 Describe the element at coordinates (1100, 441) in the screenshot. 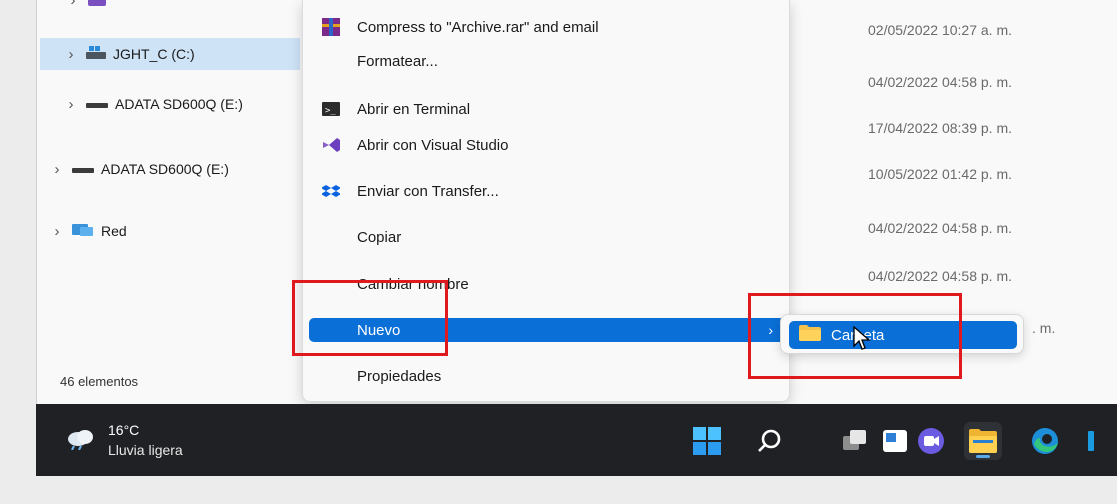

I see `taskbar-app-partial-icon` at that location.